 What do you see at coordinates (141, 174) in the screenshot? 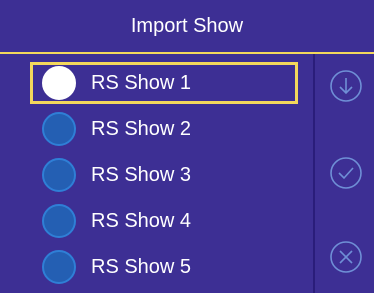
I see `show-label: RS Show 3` at bounding box center [141, 174].